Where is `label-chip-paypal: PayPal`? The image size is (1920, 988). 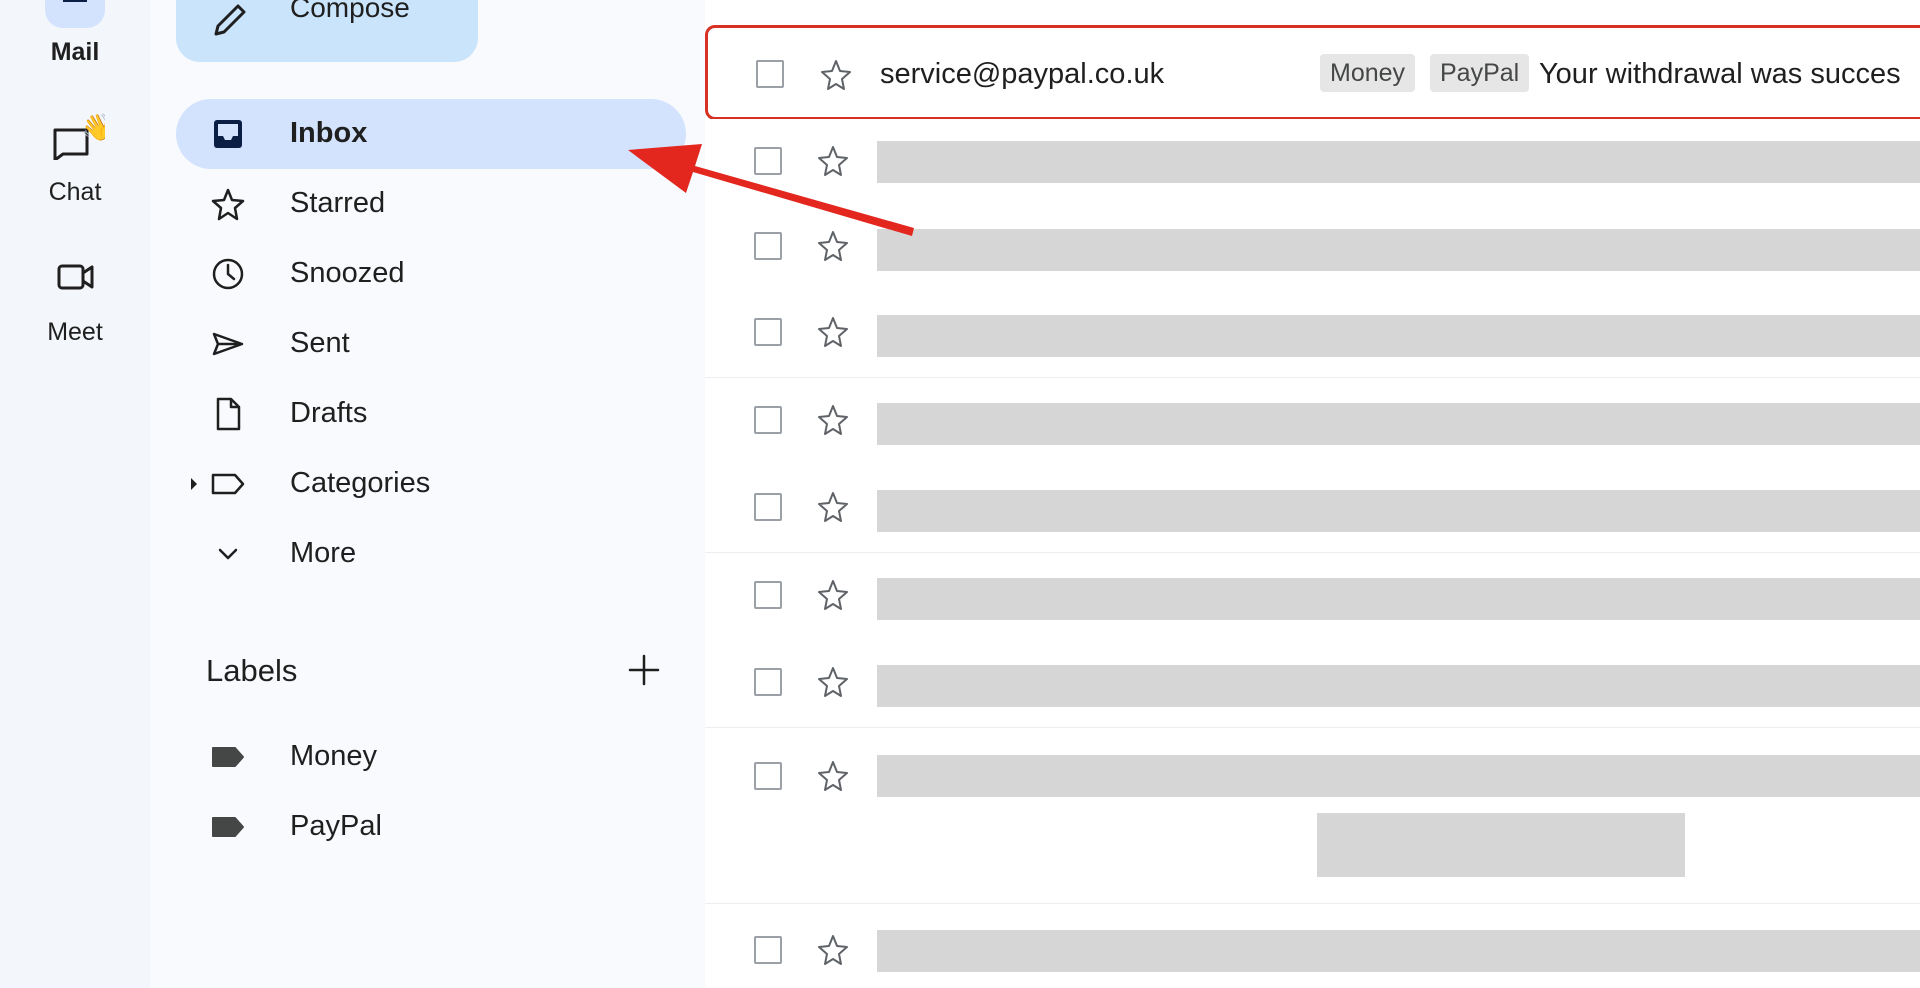
label-chip-paypal: PayPal is located at coordinates (1480, 73).